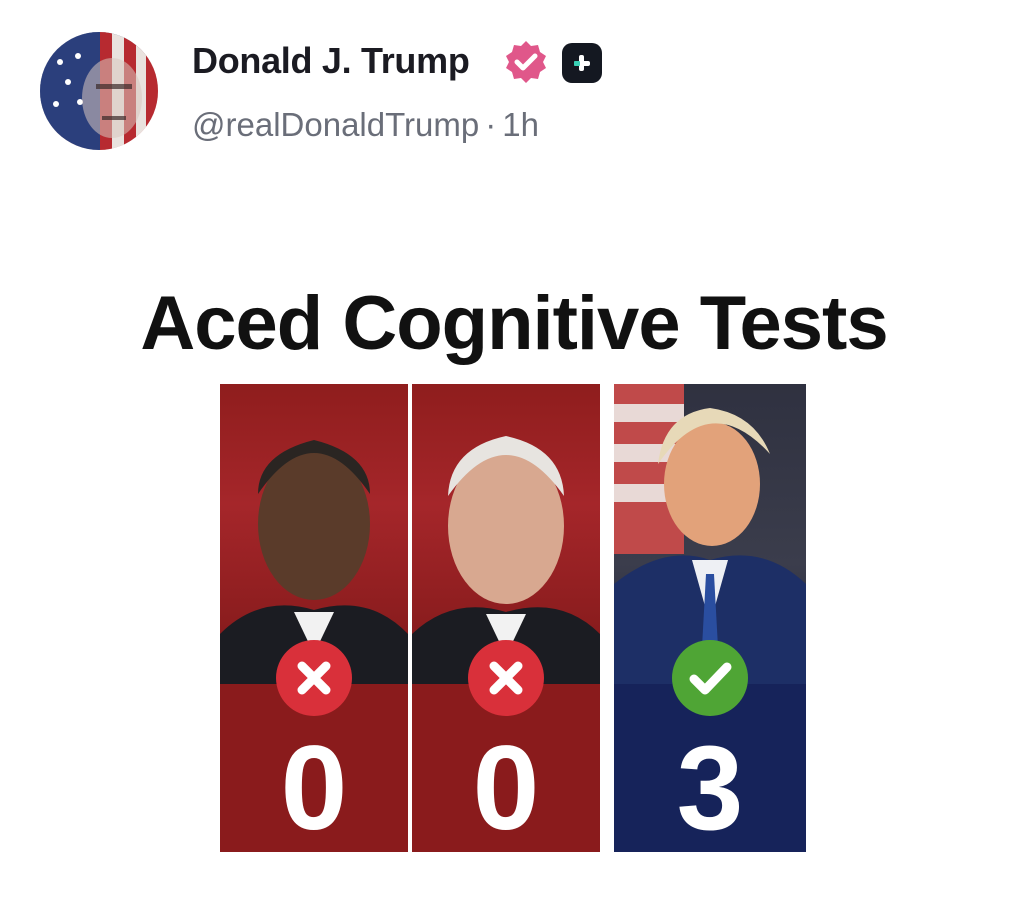 Image resolution: width=1020 pixels, height=898 pixels. I want to click on verified-badge-icon, so click(526, 62).